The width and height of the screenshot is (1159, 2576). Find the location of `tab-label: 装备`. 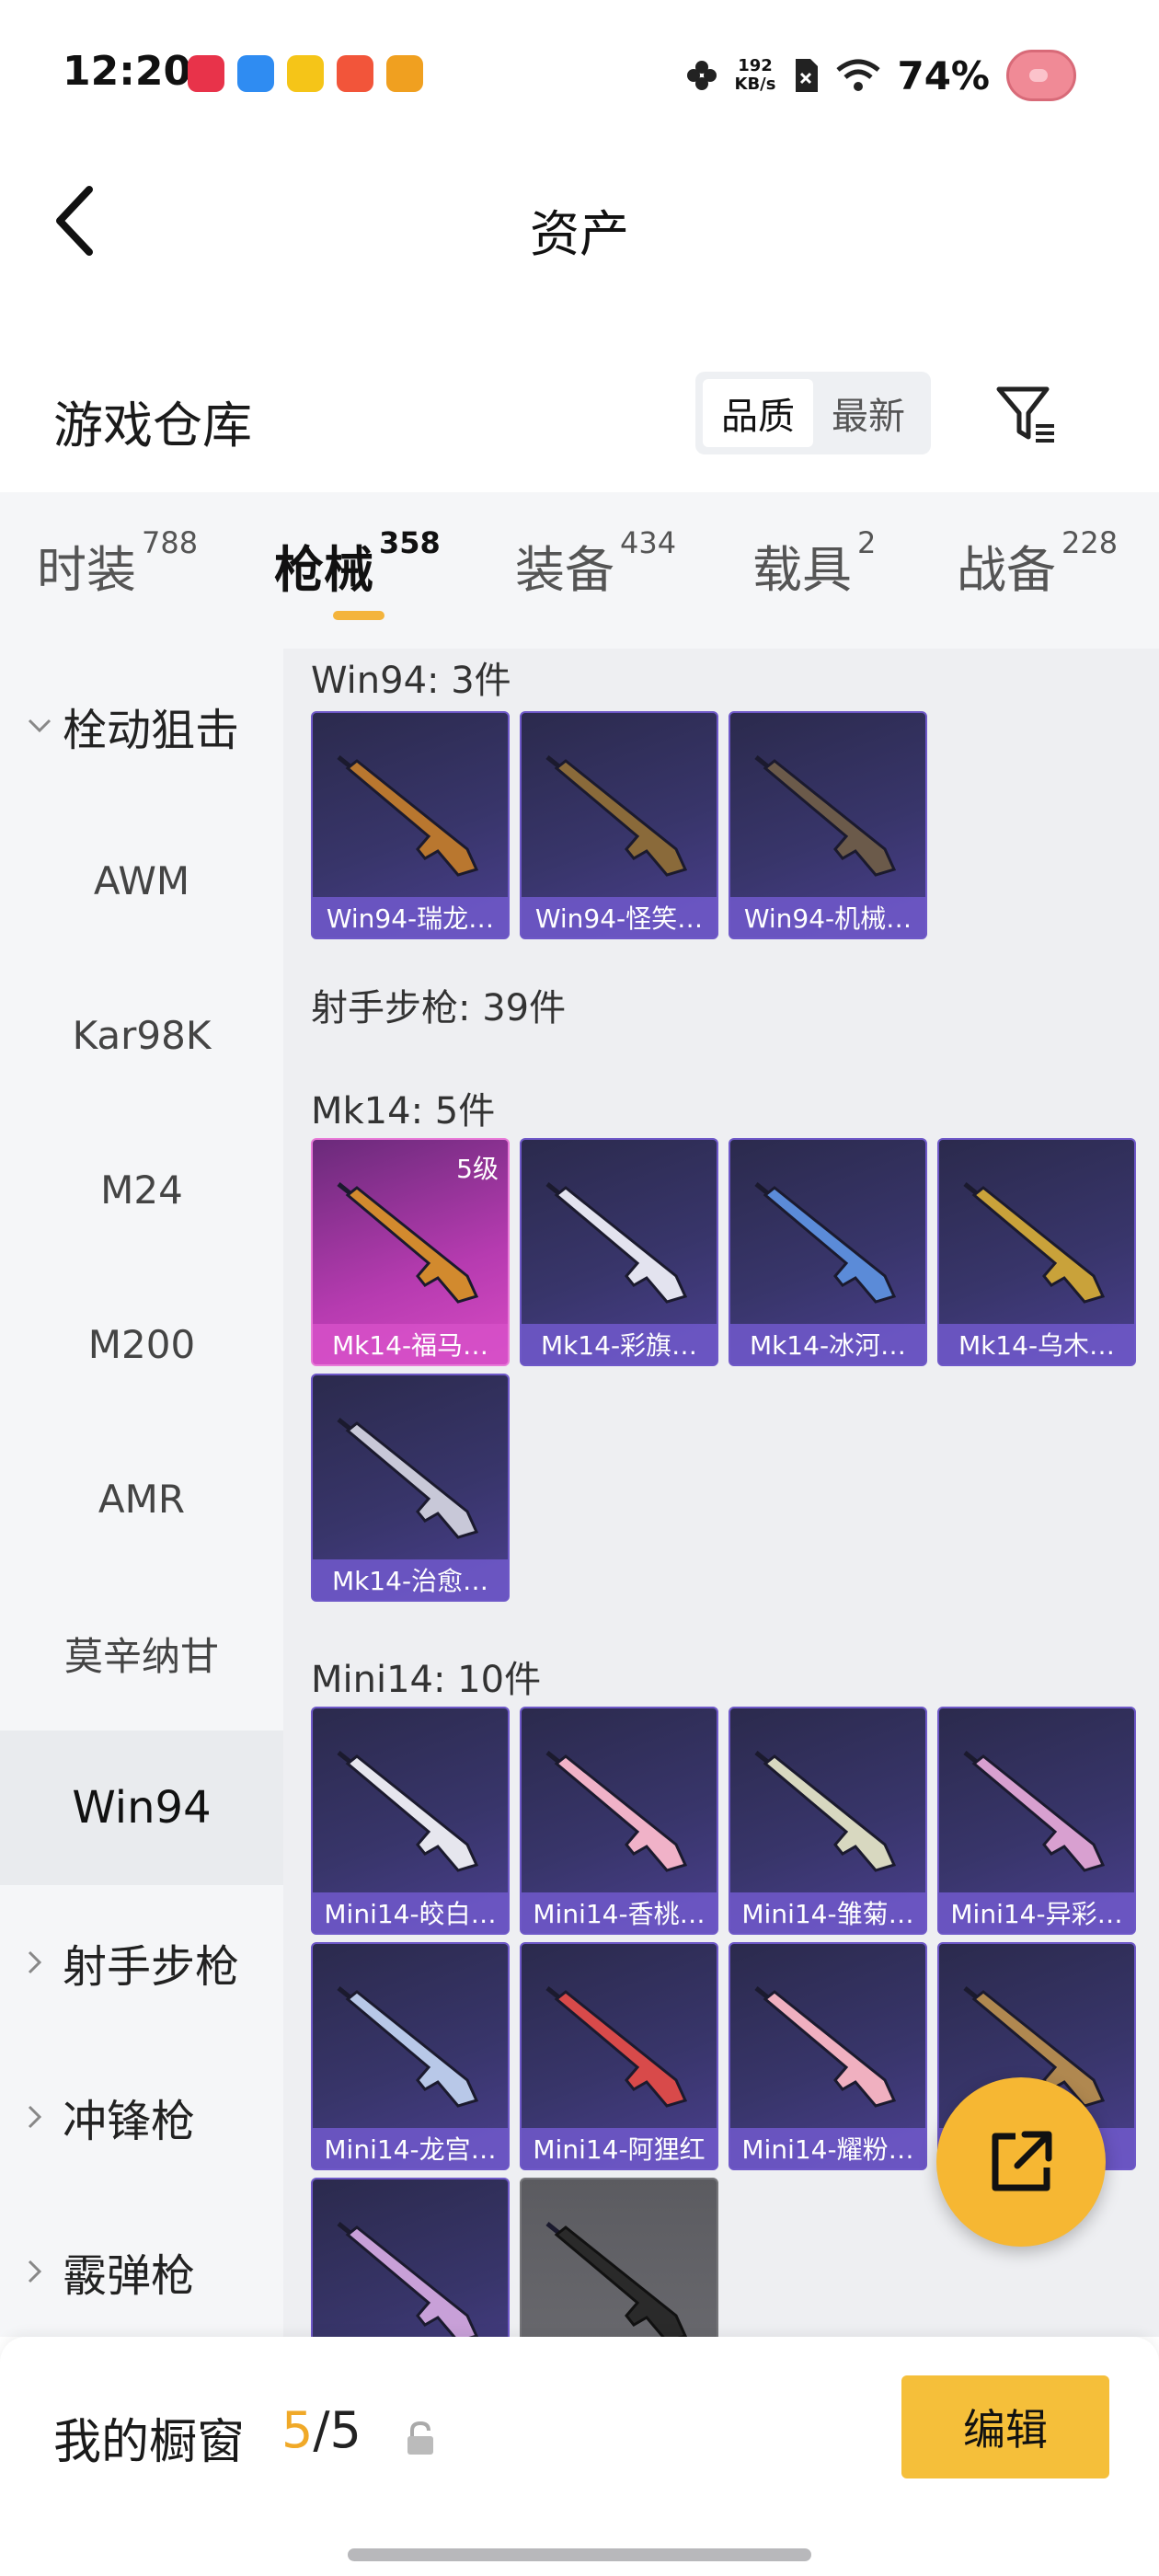

tab-label: 装备 is located at coordinates (564, 570).